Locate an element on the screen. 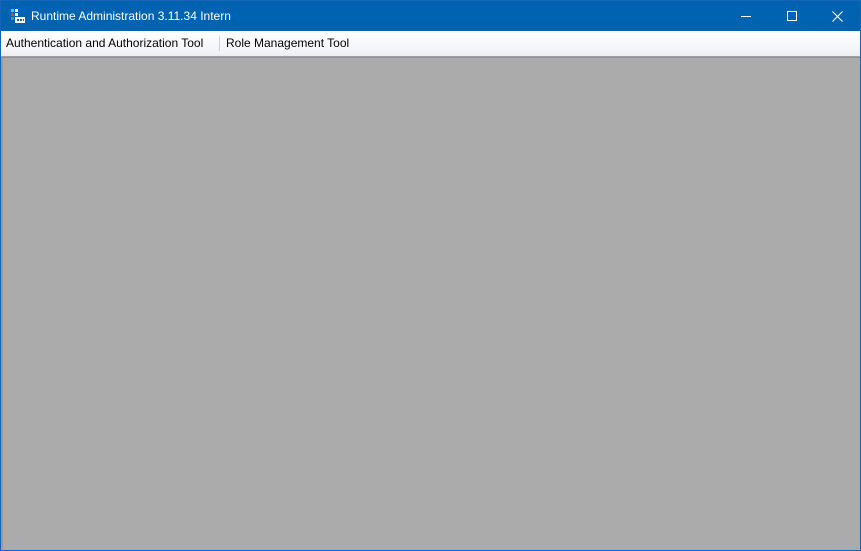 This screenshot has height=551, width=861. close-button is located at coordinates (837, 16).